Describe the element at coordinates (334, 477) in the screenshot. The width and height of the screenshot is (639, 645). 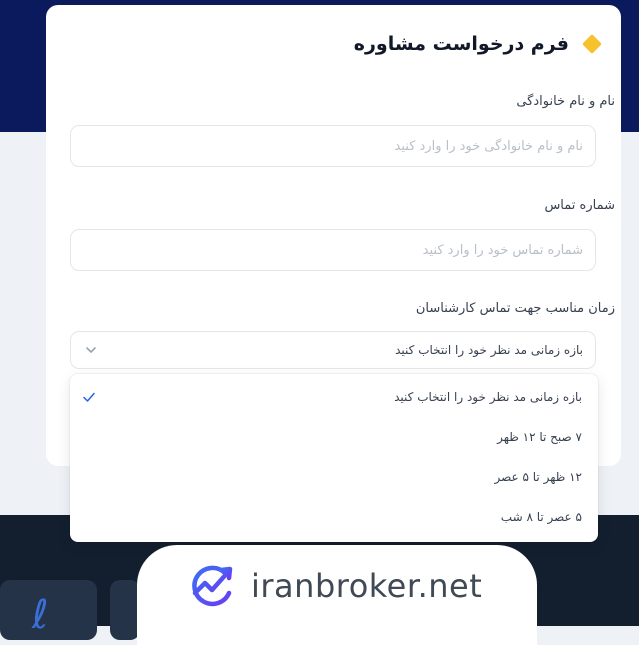
I see `dropdown-option: ۱۲ ظهر تا ۵ عصر` at that location.